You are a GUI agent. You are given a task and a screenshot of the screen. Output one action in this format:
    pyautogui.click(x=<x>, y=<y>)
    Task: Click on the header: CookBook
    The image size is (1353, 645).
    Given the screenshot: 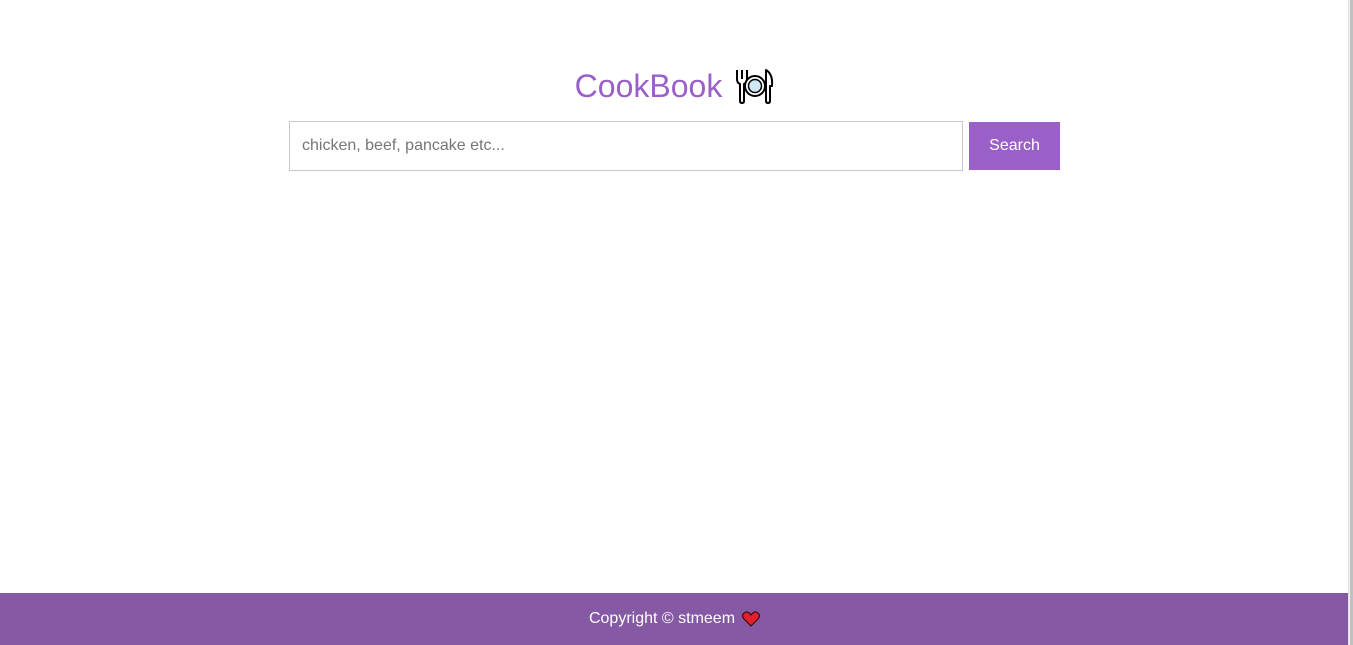 What is the action you would take?
    pyautogui.click(x=674, y=86)
    